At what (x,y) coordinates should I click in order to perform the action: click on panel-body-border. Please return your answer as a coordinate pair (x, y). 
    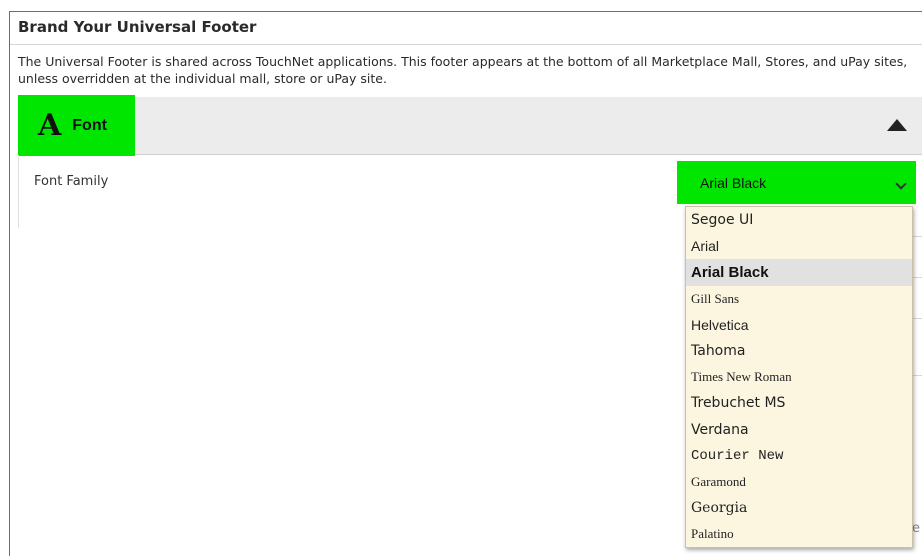
    Looking at the image, I should click on (18, 191).